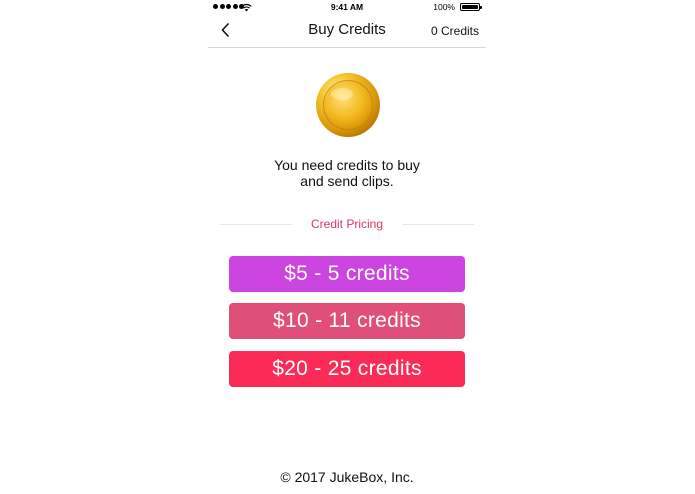 This screenshot has width=695, height=494. I want to click on navigation-bar: Buy Credits 0 Credits, so click(347, 31).